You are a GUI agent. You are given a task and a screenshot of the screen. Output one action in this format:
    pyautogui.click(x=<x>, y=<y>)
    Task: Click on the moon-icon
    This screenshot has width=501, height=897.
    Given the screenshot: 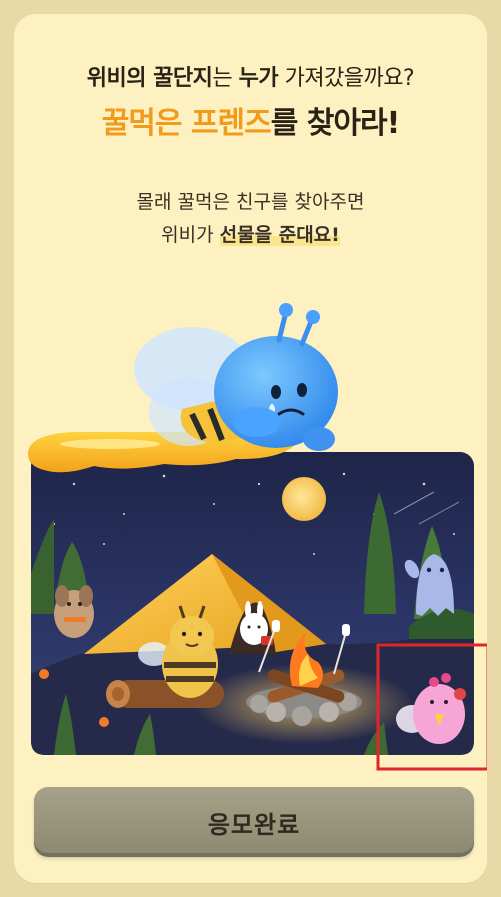 What is the action you would take?
    pyautogui.click(x=304, y=499)
    